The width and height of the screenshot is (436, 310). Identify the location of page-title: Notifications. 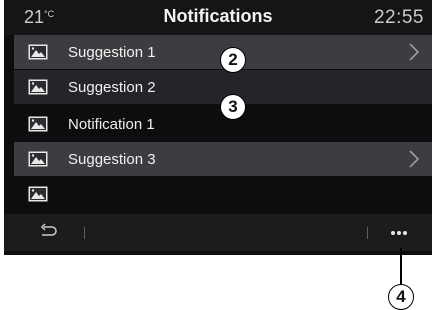
(218, 16).